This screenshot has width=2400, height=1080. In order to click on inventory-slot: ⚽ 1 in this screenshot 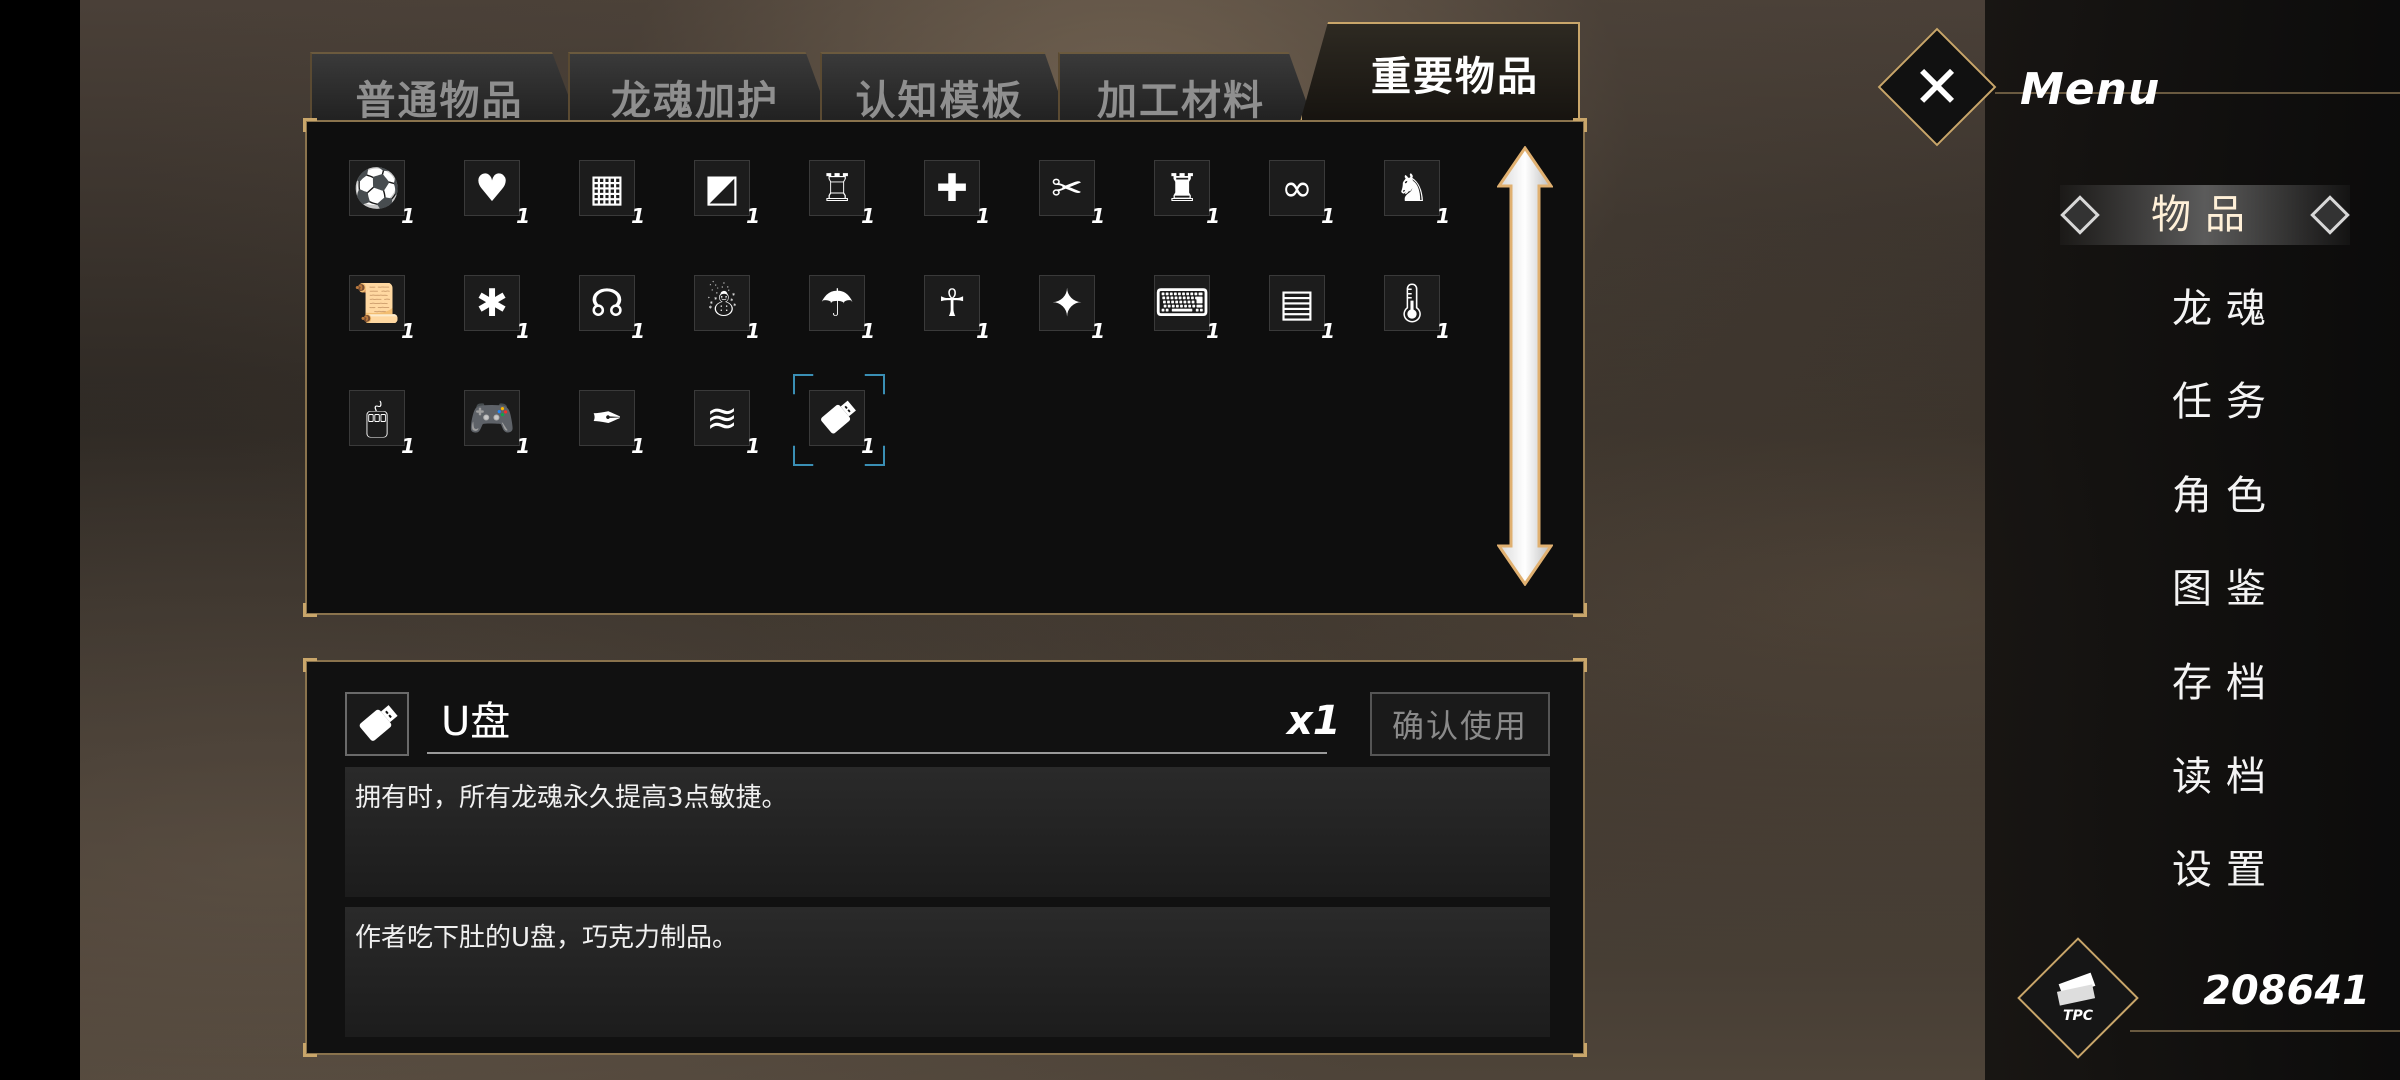, I will do `click(382, 194)`.